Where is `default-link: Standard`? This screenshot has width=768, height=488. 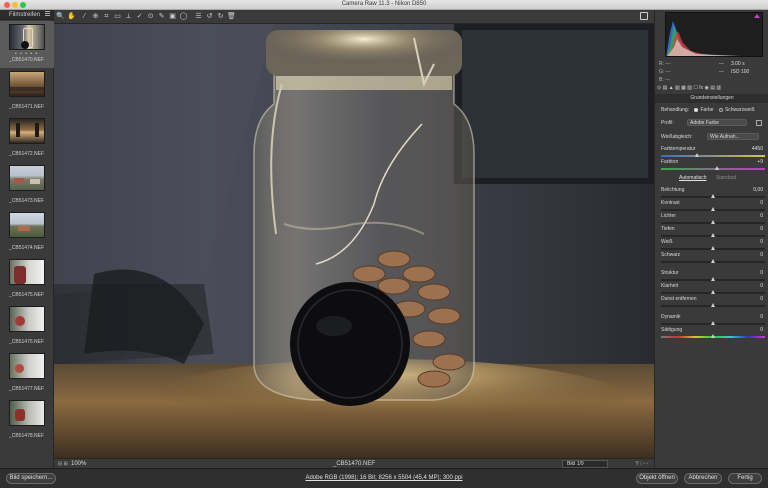
default-link: Standard is located at coordinates (726, 178).